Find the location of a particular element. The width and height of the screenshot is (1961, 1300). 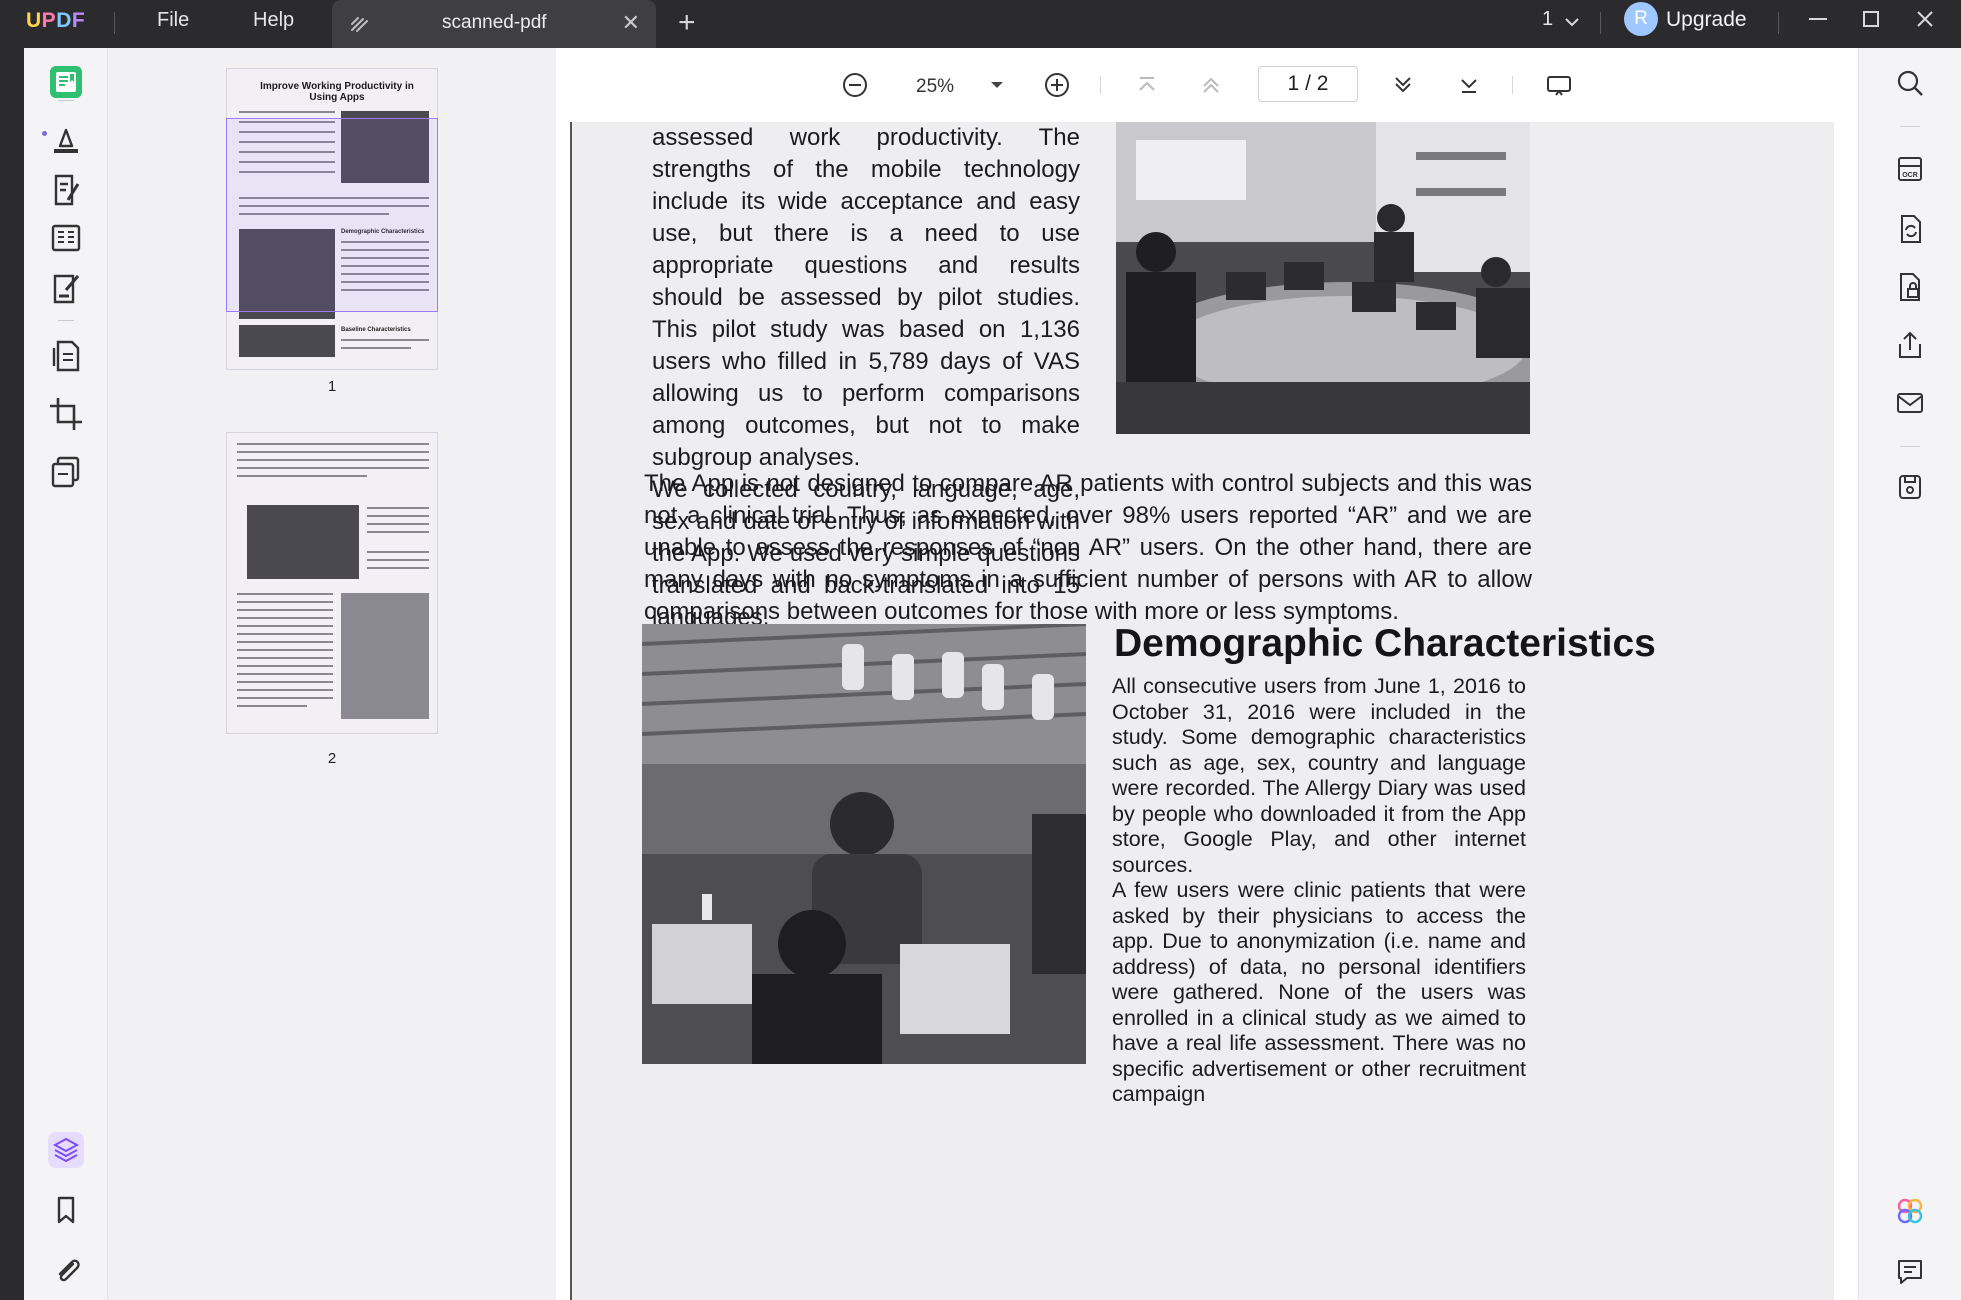

right-tool-rail: OCR is located at coordinates (1909, 674).